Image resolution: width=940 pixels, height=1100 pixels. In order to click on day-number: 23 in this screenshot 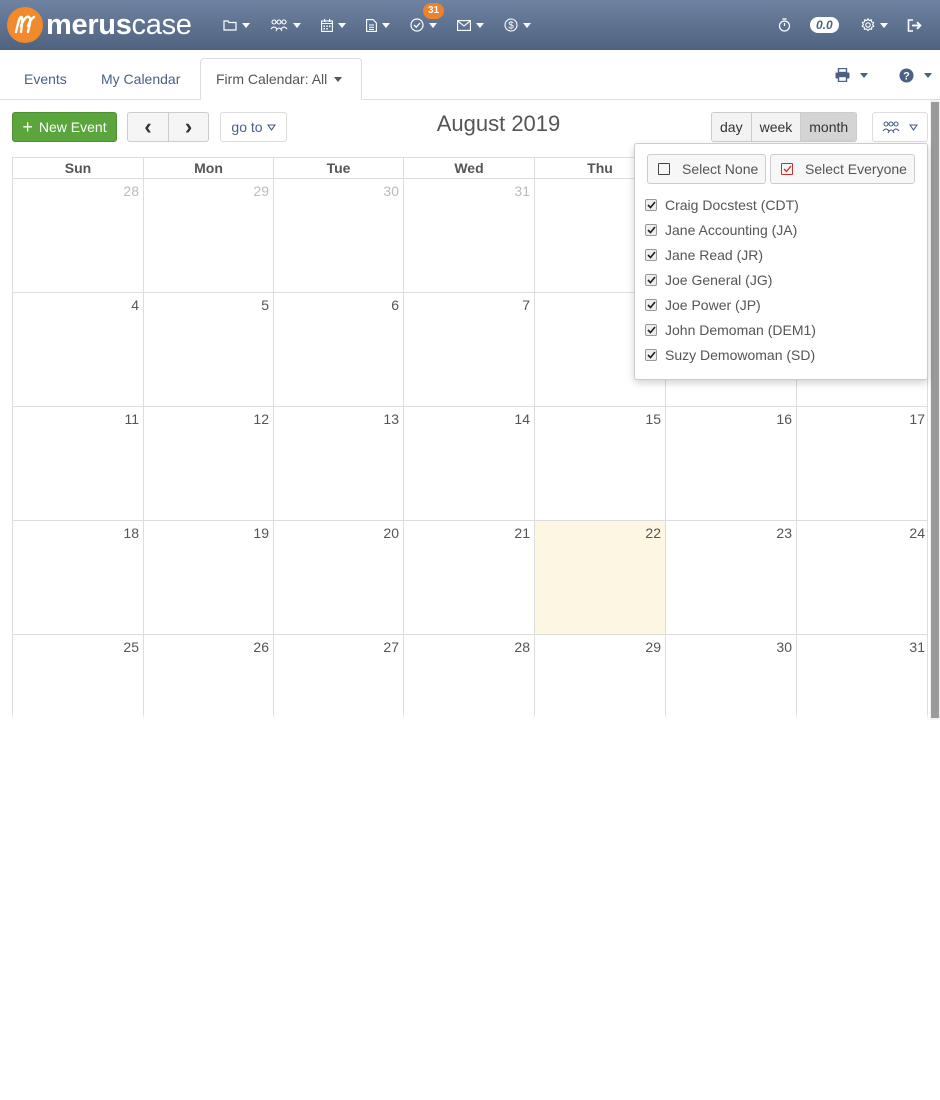, I will do `click(784, 533)`.